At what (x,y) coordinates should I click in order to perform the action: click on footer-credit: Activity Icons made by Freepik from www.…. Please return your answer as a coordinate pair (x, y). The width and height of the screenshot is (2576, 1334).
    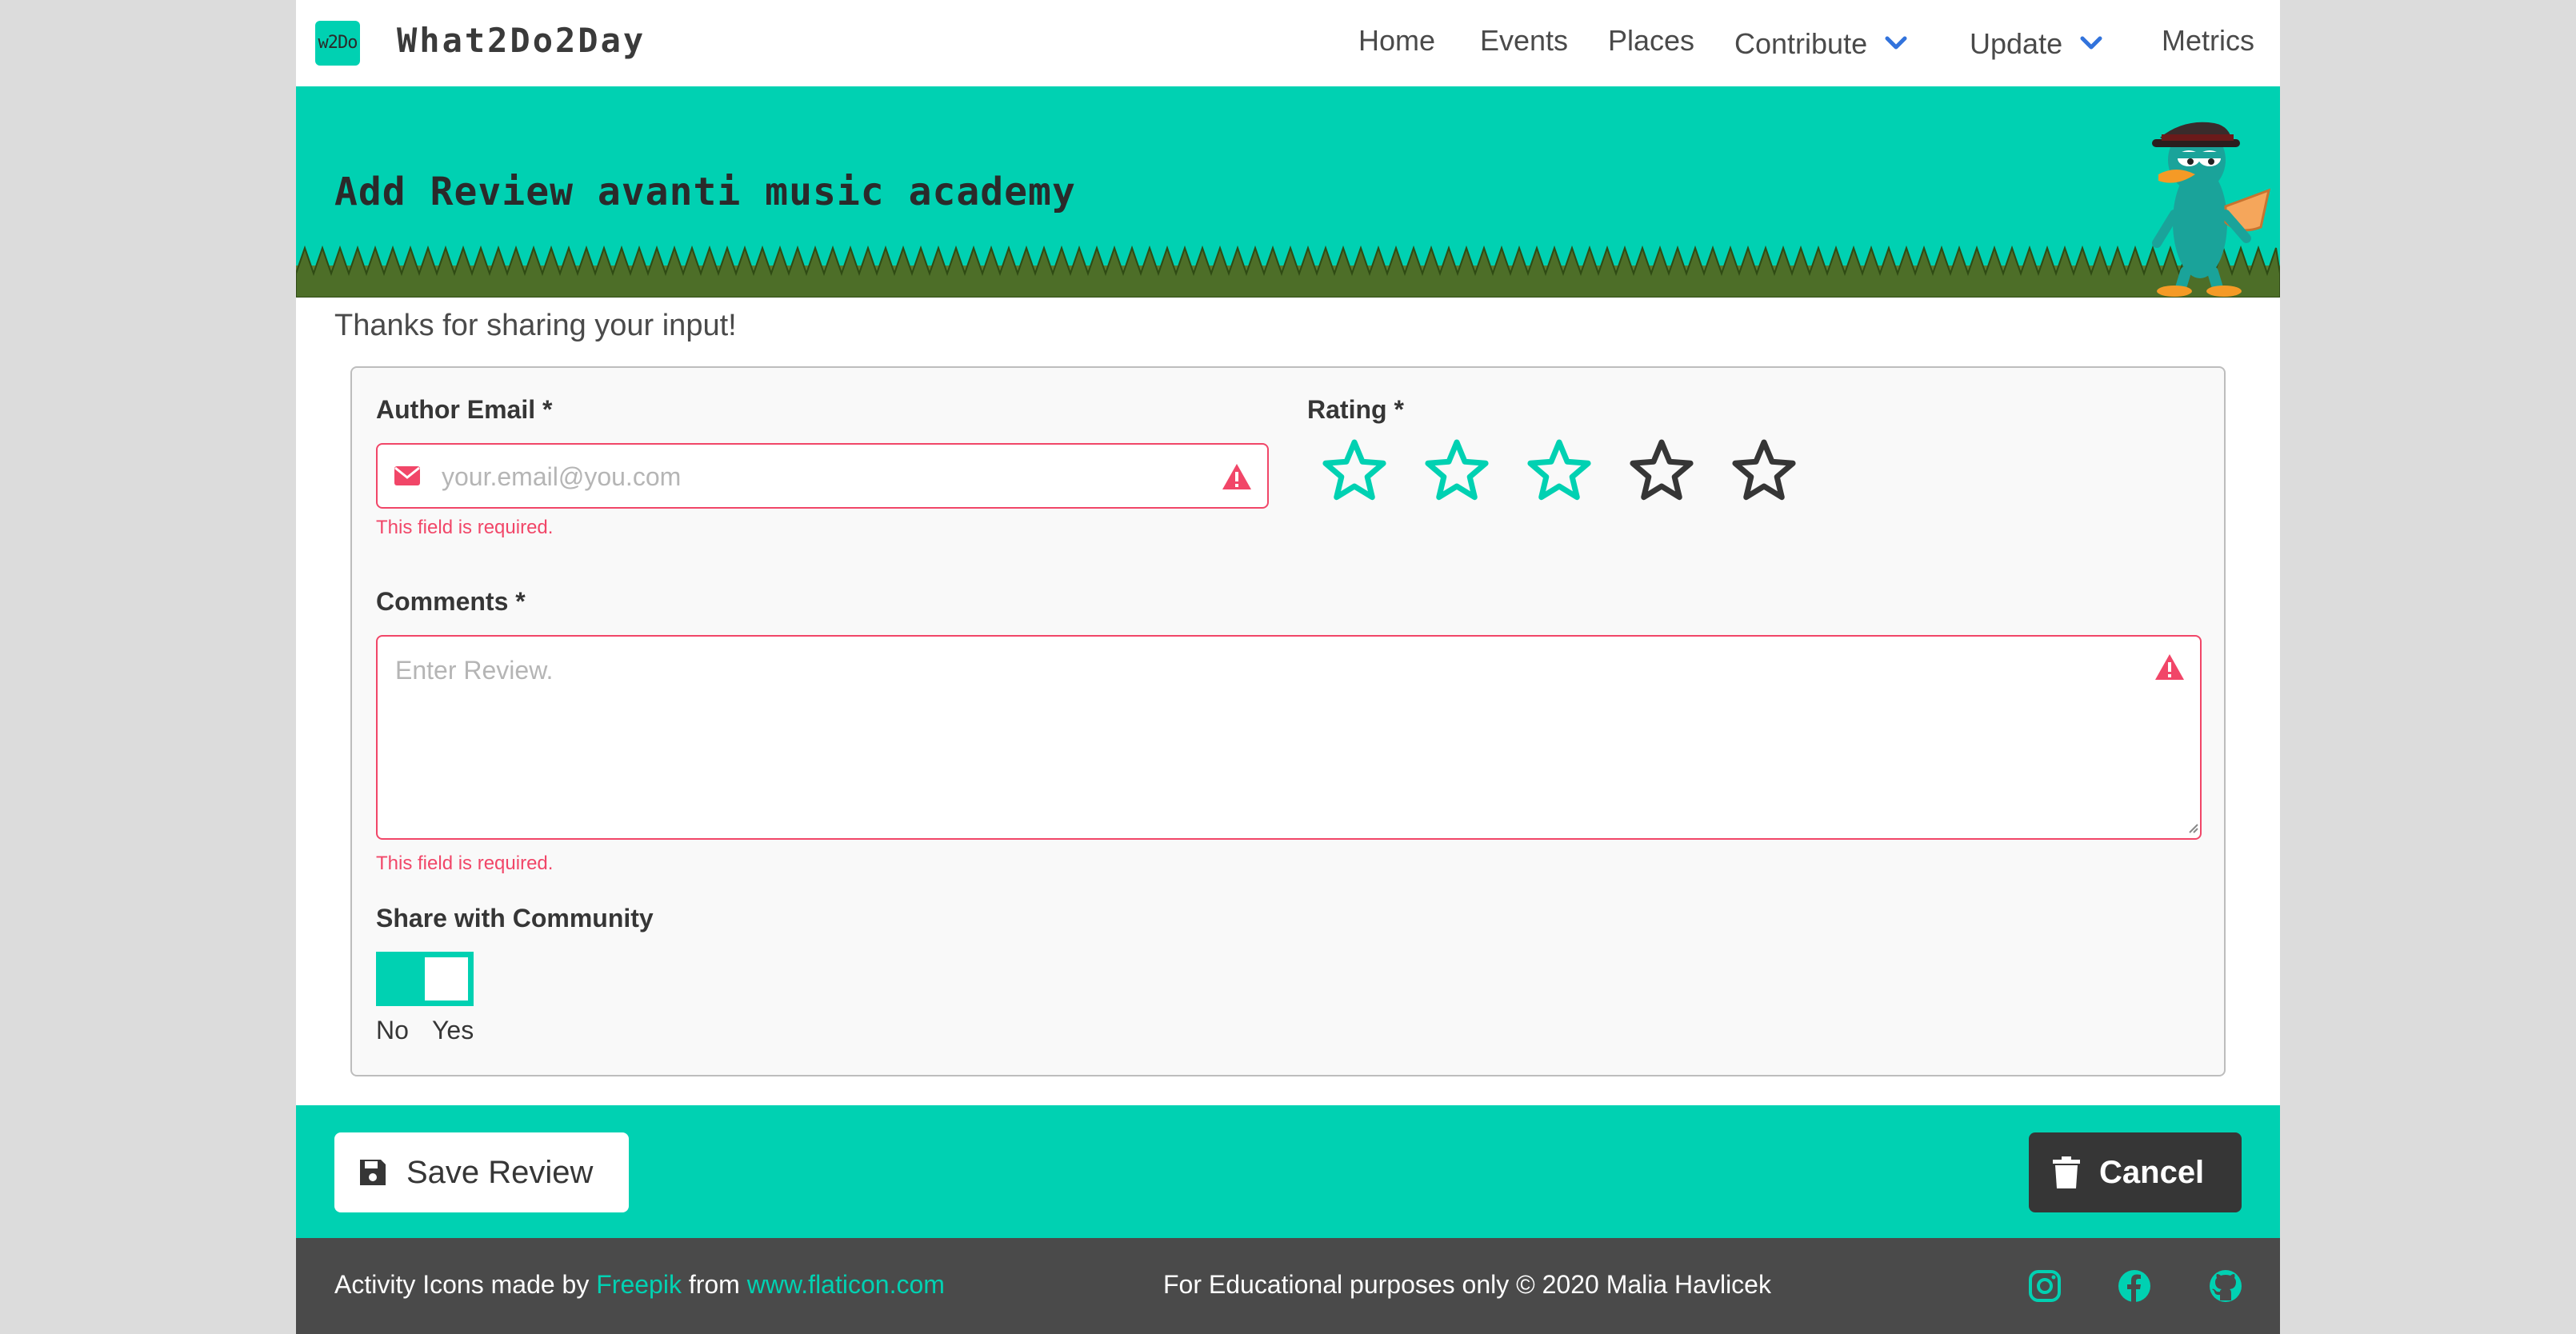
    Looking at the image, I should click on (639, 1285).